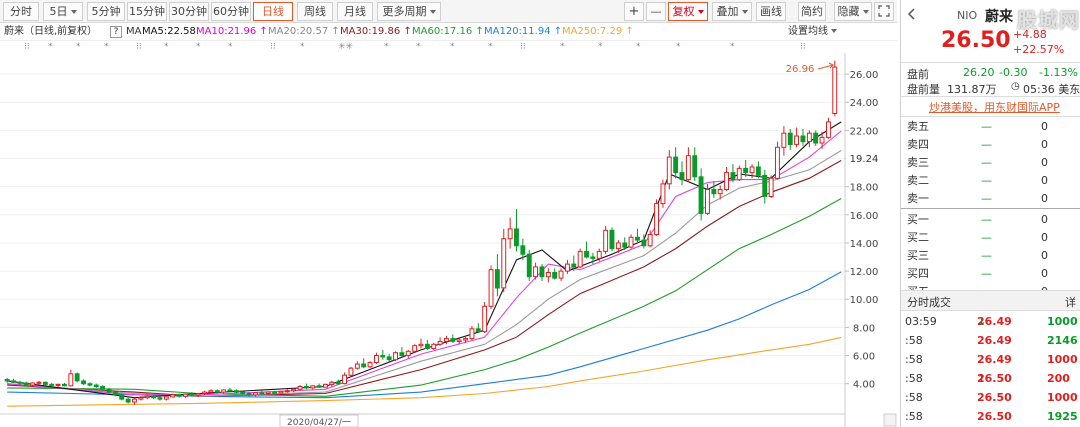 This screenshot has height=427, width=1080. I want to click on promo-link: 炒港美股，用东财国际APP, so click(994, 107).